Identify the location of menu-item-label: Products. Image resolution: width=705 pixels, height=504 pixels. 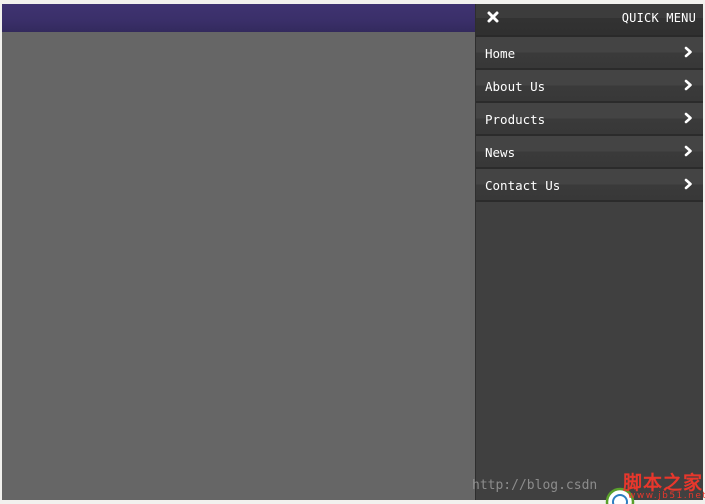
(515, 119).